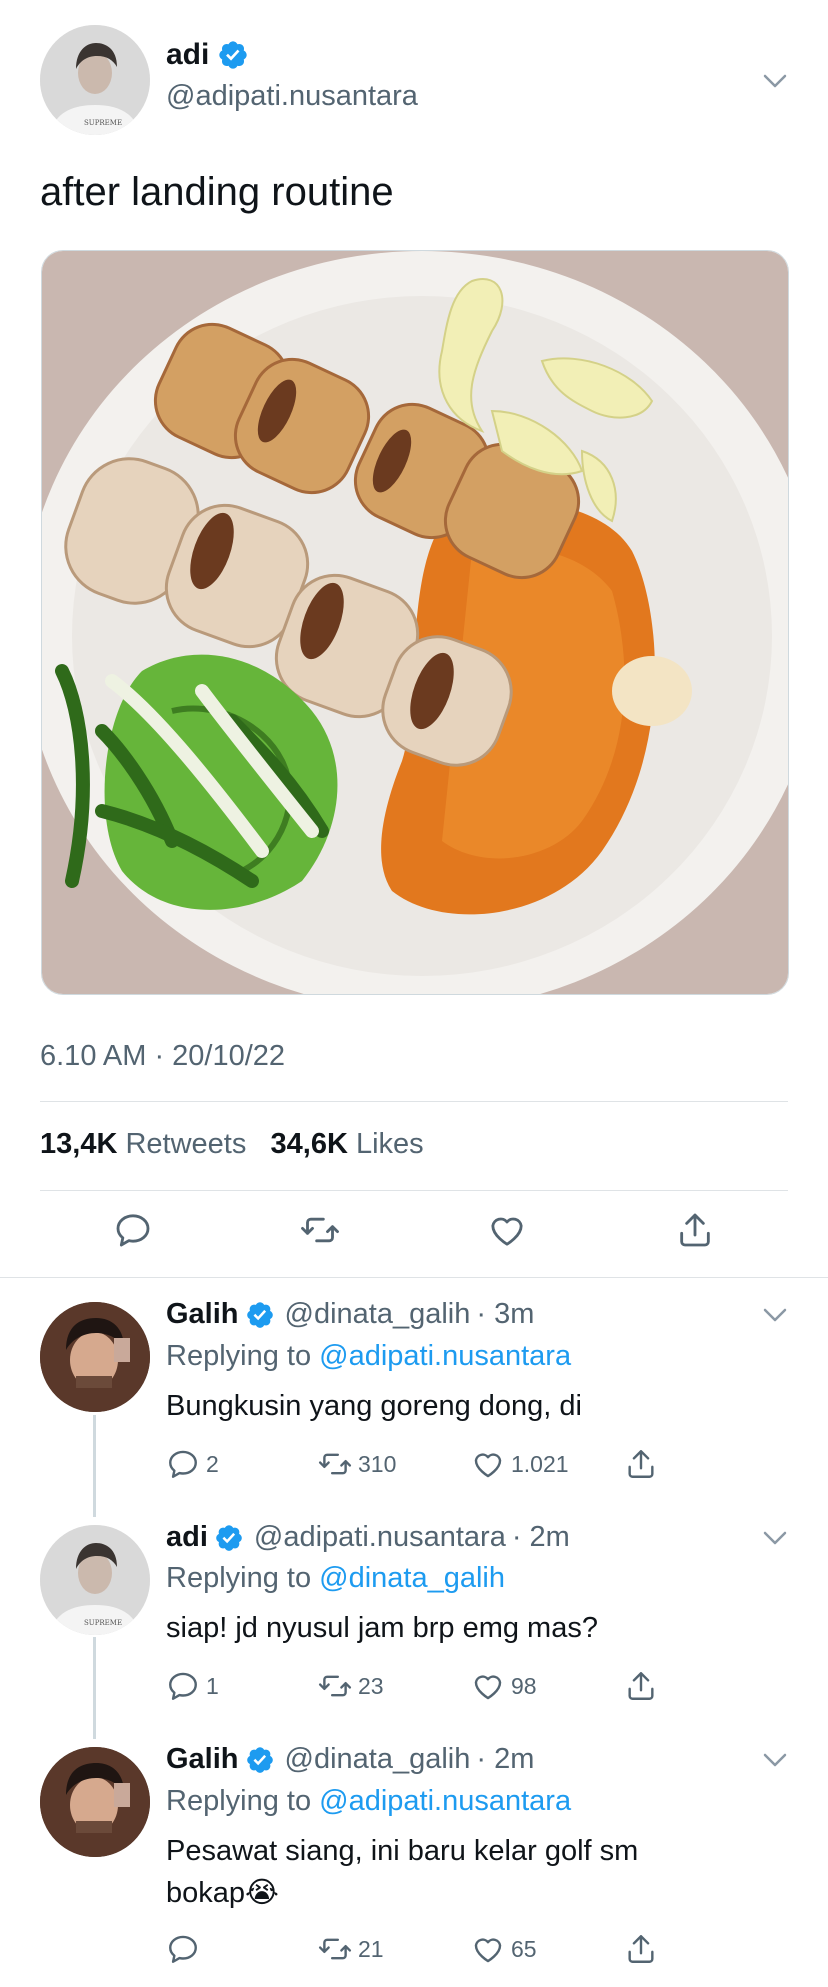 This screenshot has width=828, height=1987. I want to click on reply-count: 1, so click(212, 1685).